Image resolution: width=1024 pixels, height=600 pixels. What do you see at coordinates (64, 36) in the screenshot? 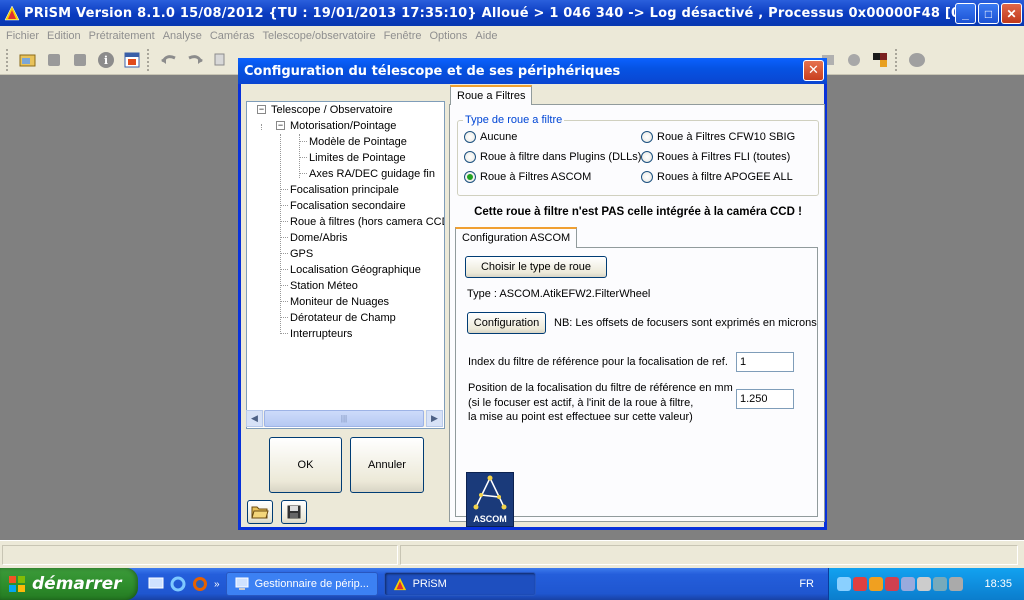
I see `menu-edition: Edition` at bounding box center [64, 36].